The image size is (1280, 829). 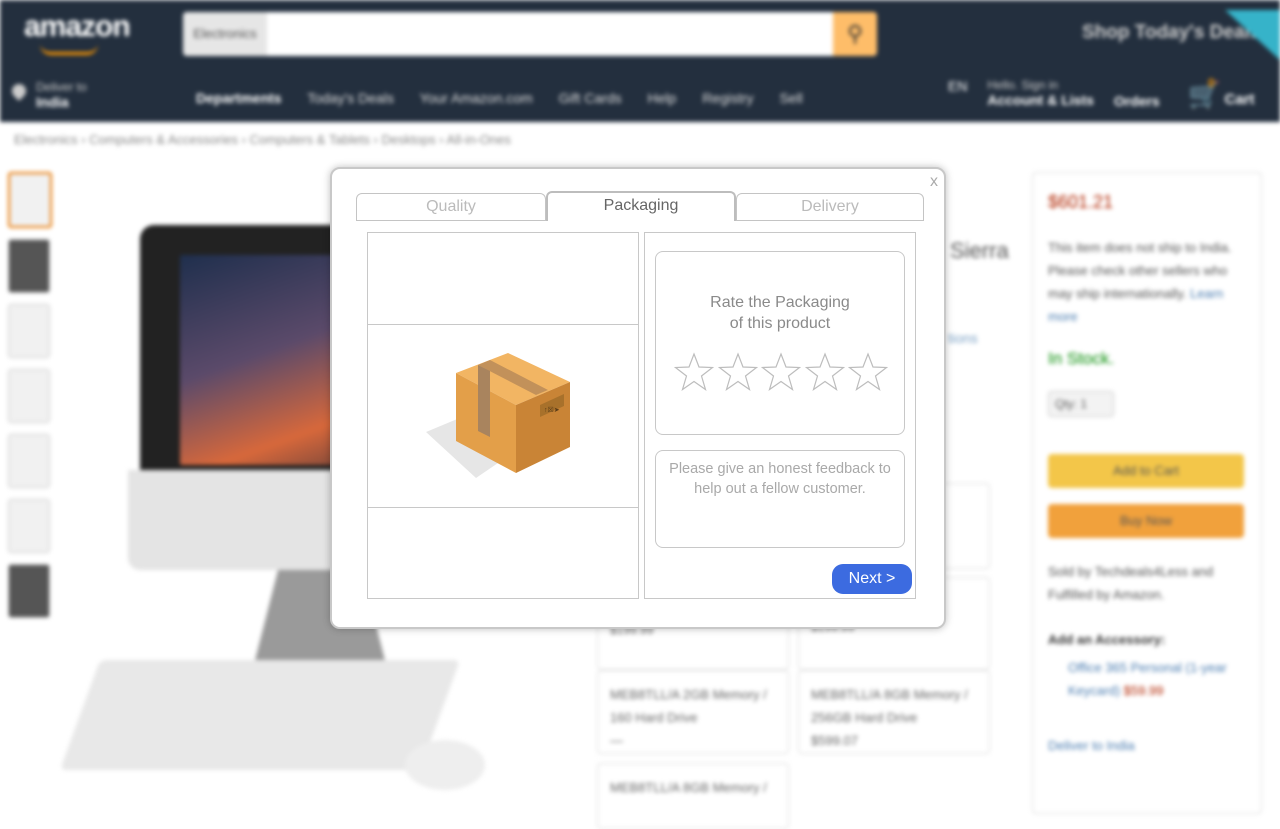 I want to click on option-line: MEB8TLL/A 2GB Memory /, so click(x=688, y=694).